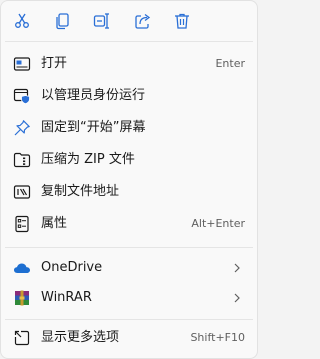 Image resolution: width=320 pixels, height=359 pixels. Describe the element at coordinates (22, 96) in the screenshot. I see `run-as-admin-icon` at that location.